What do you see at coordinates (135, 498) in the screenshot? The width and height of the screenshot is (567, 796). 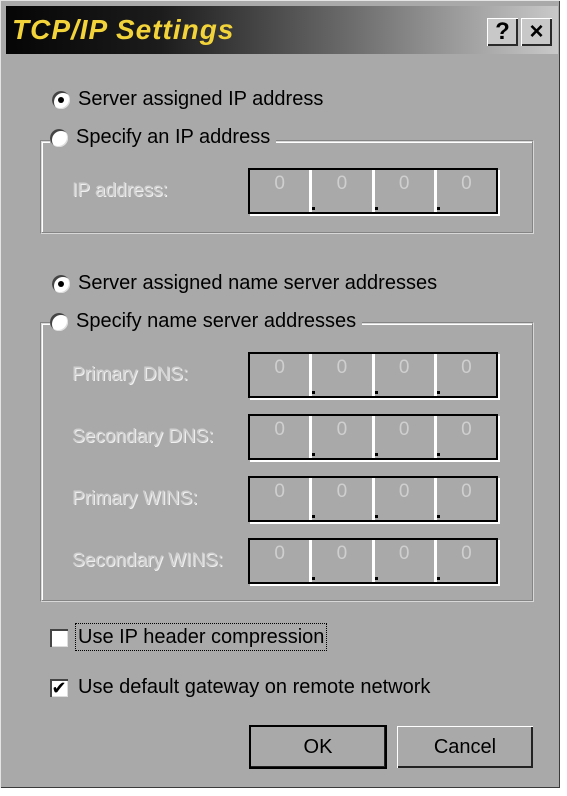 I see `primary-wins-label: Primary WINS:` at bounding box center [135, 498].